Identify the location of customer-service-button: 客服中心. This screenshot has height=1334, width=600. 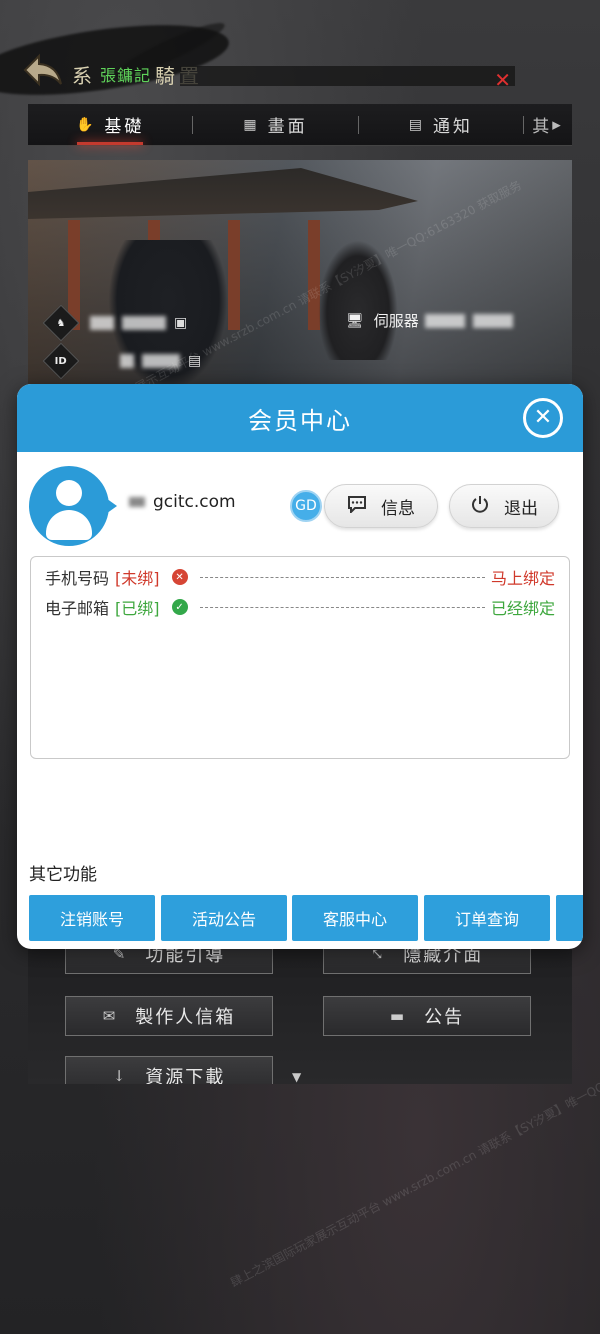
(355, 918).